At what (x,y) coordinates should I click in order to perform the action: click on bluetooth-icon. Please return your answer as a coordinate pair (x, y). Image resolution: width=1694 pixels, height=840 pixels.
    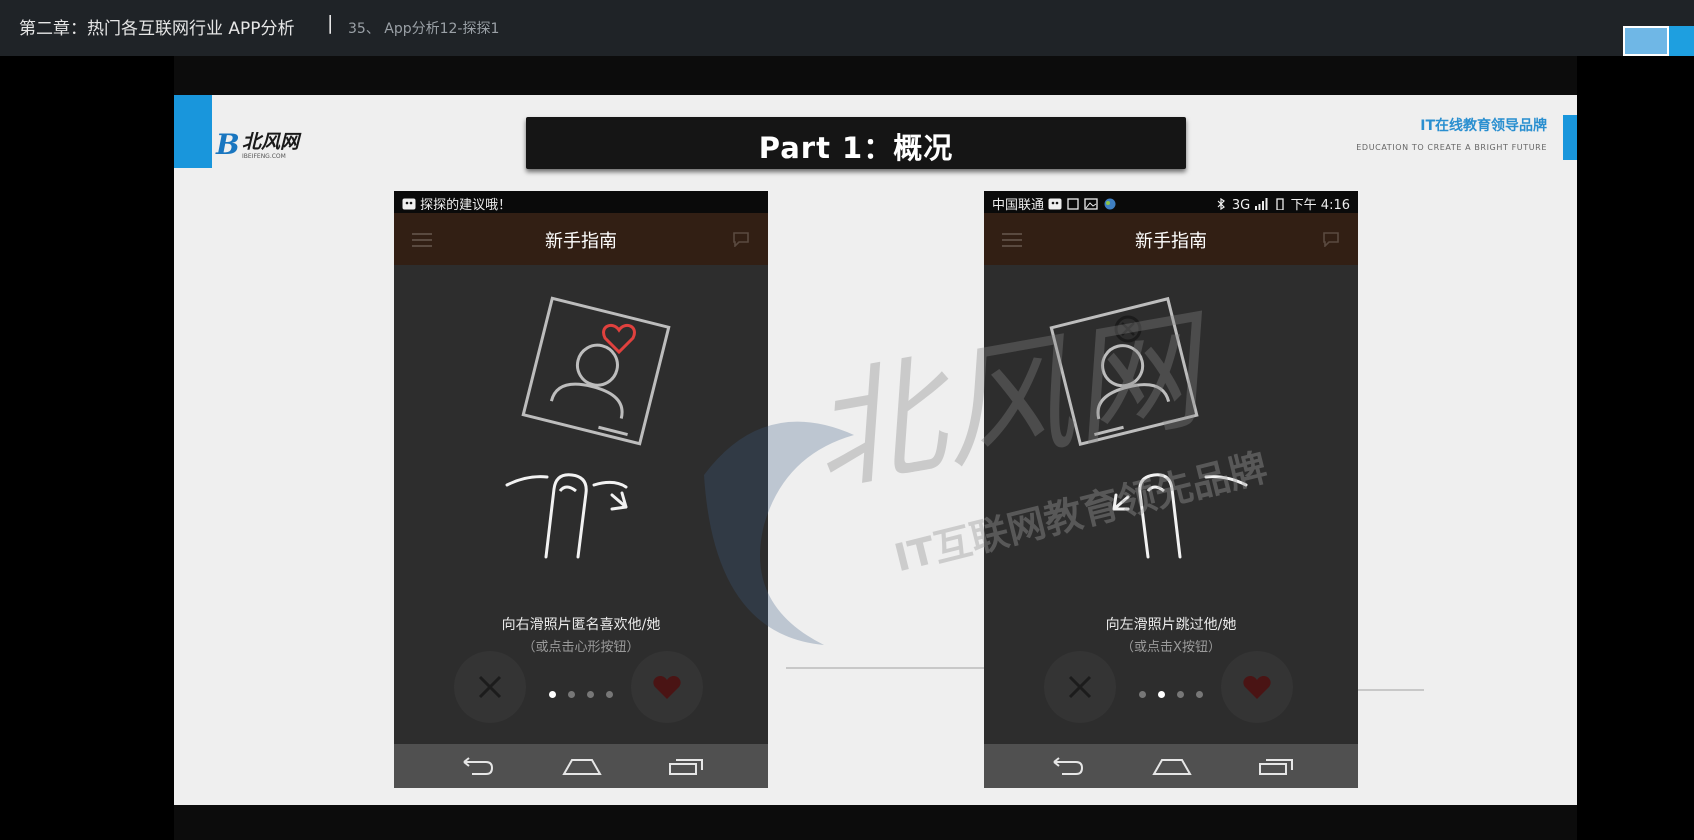
    Looking at the image, I should click on (1221, 204).